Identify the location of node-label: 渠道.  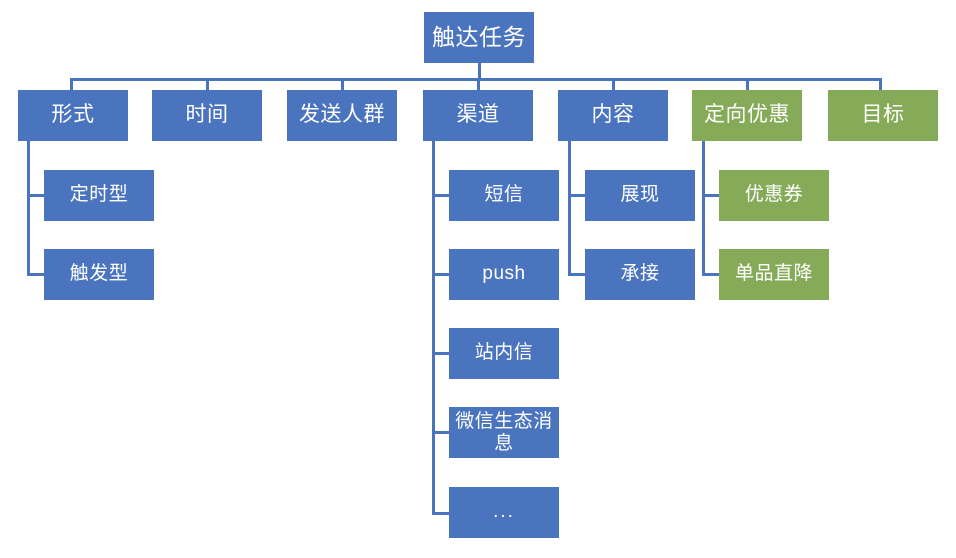
(478, 115).